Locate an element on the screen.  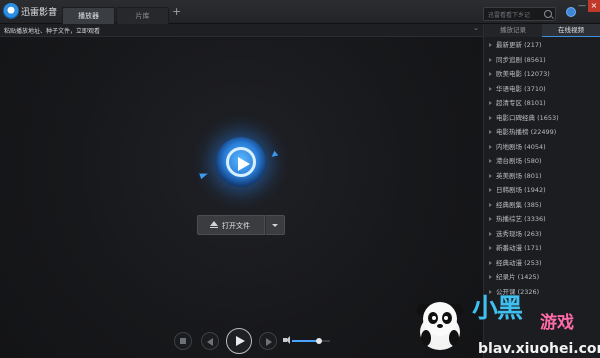
search-input: 迅雷看看下乡记 is located at coordinates (519, 14).